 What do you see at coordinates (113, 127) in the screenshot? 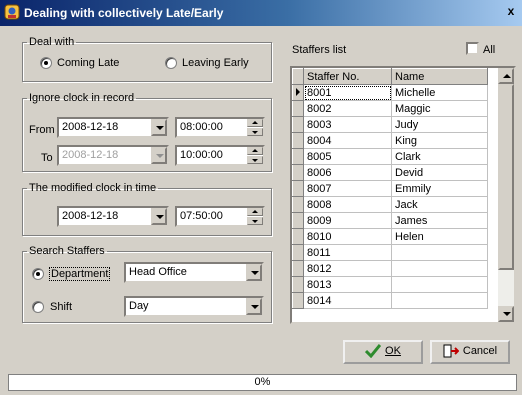
I see `from-date-picker: 2008-12-18` at bounding box center [113, 127].